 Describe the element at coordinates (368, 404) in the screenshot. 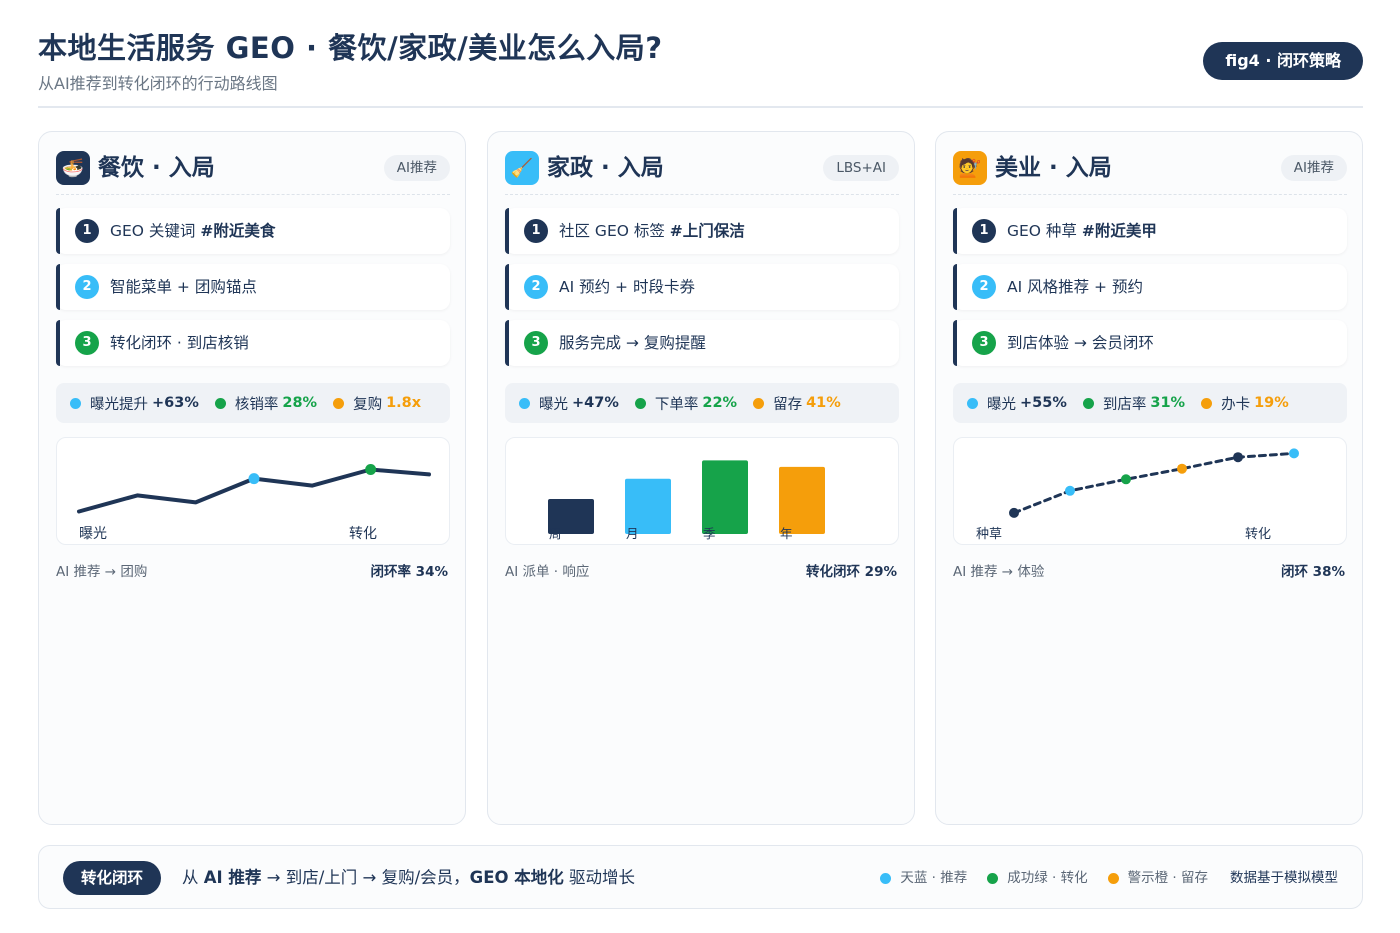

I see `metric-label: 复购` at that location.